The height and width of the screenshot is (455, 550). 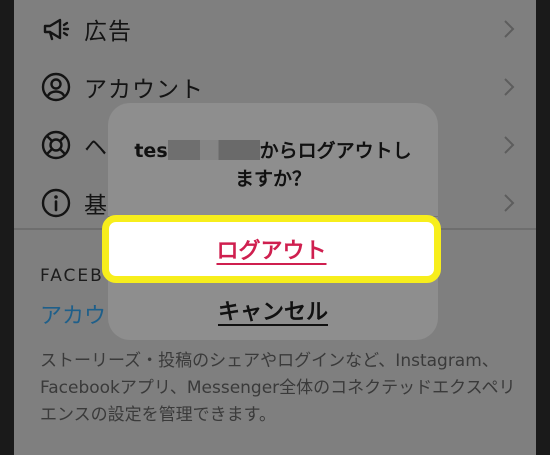 What do you see at coordinates (335, 151) in the screenshot?
I see `message-suffix: からログアウトし` at bounding box center [335, 151].